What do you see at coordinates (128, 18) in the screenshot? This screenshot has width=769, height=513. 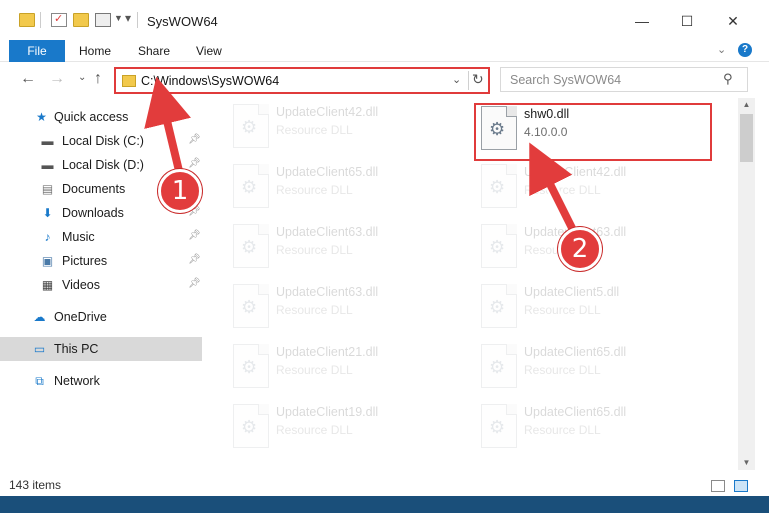 I see `quick-access-menu-icon: ▾` at bounding box center [128, 18].